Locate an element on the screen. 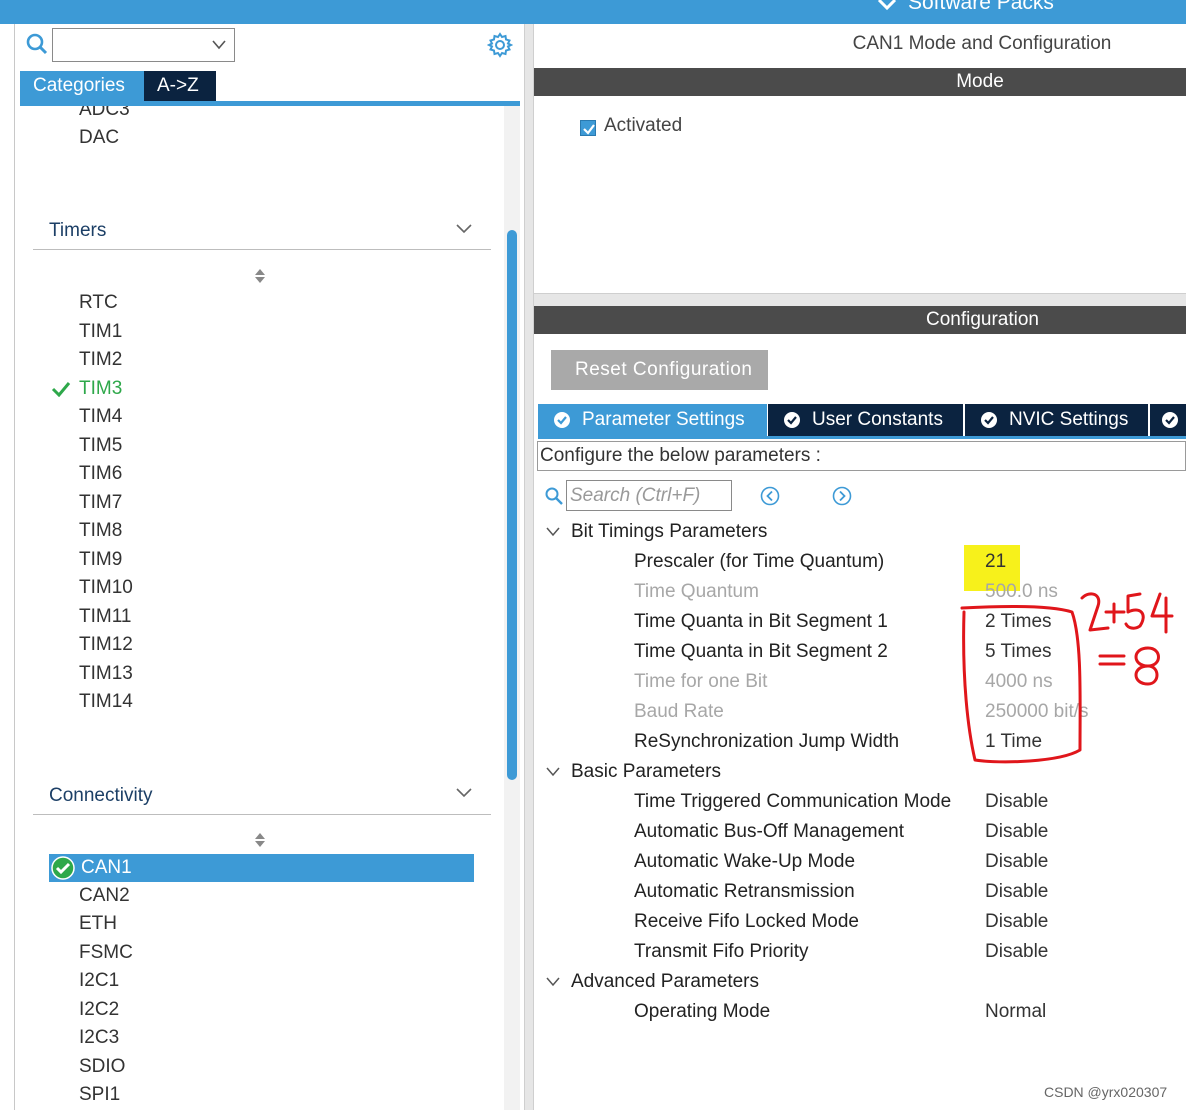  mode-panel is located at coordinates (860, 163).